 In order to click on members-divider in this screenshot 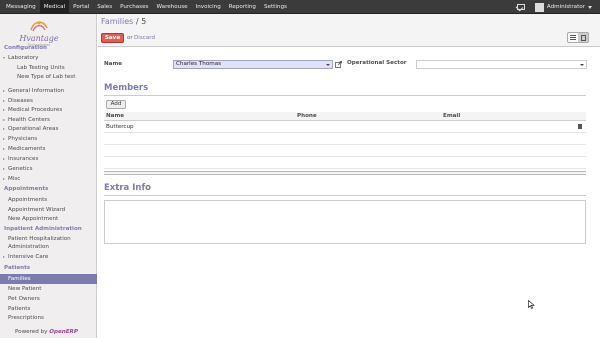, I will do `click(345, 95)`.